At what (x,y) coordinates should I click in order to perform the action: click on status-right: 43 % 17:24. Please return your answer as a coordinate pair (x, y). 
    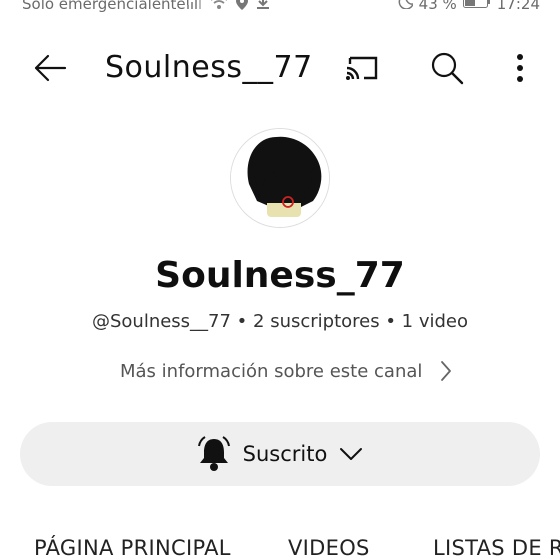
    Looking at the image, I should click on (468, 6).